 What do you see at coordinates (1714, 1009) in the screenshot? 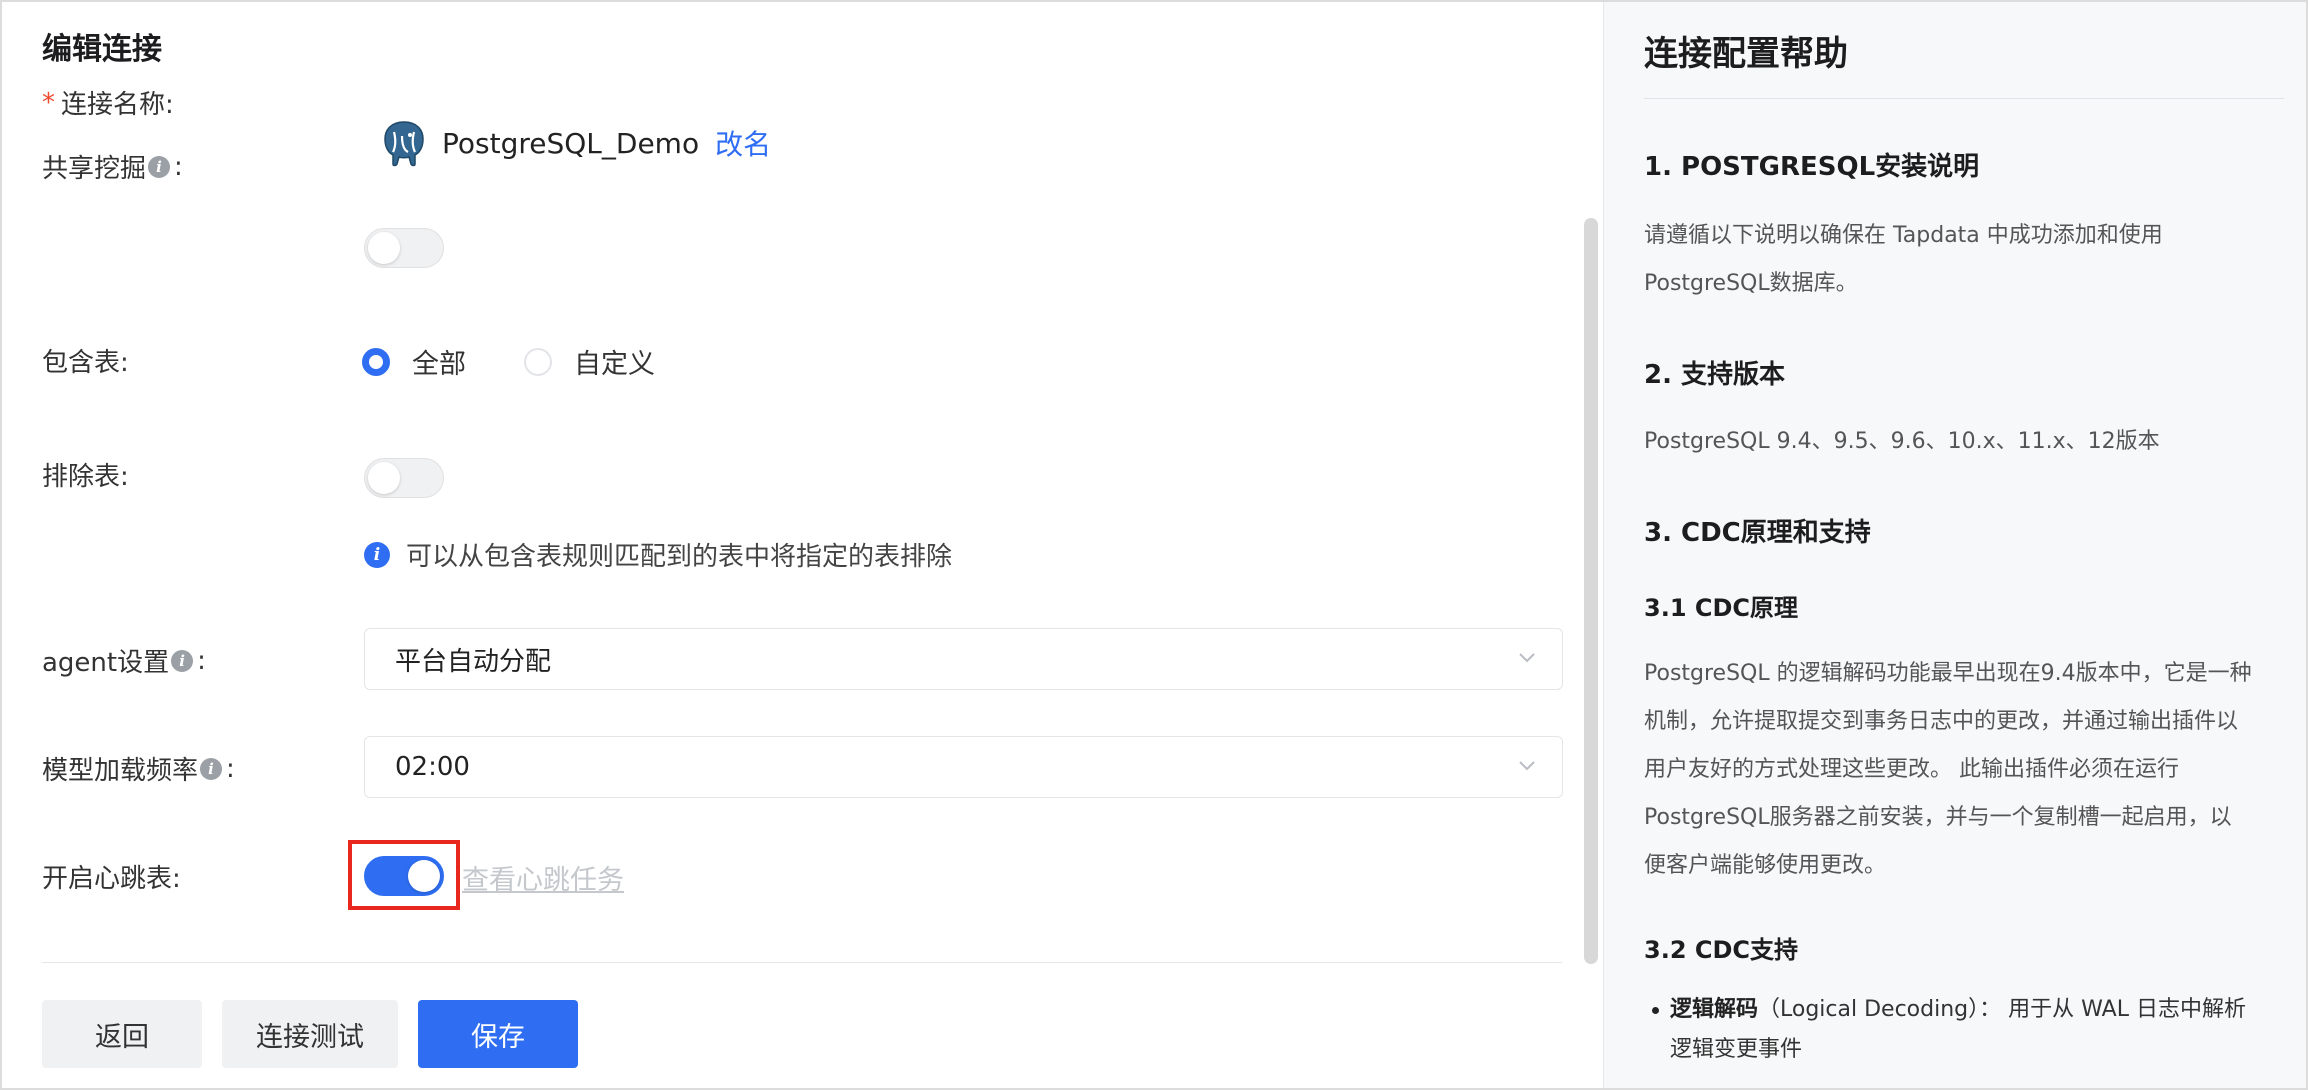
I see `bullet-bold-term: 逻辑解码` at bounding box center [1714, 1009].